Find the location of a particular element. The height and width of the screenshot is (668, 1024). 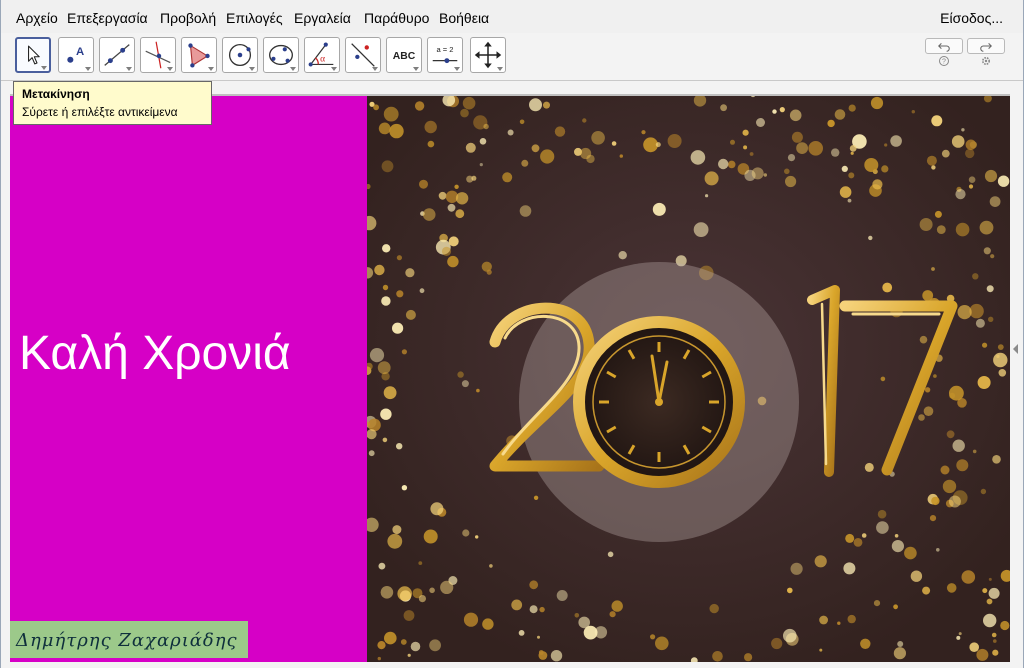

menu-window: Παράθυρο is located at coordinates (396, 18).